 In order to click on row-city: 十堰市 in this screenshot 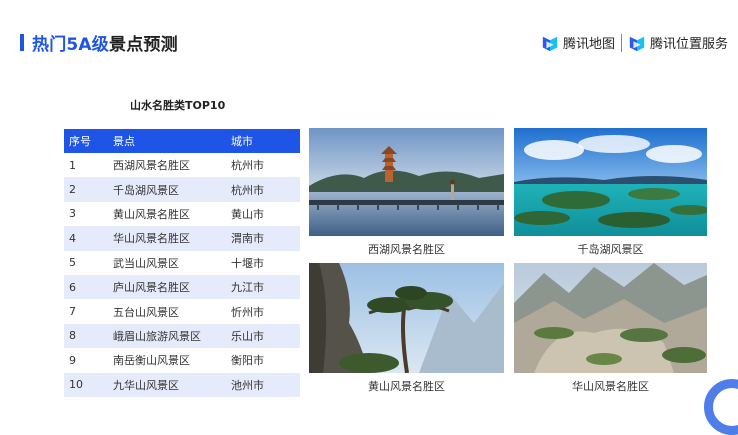, I will do `click(265, 262)`.